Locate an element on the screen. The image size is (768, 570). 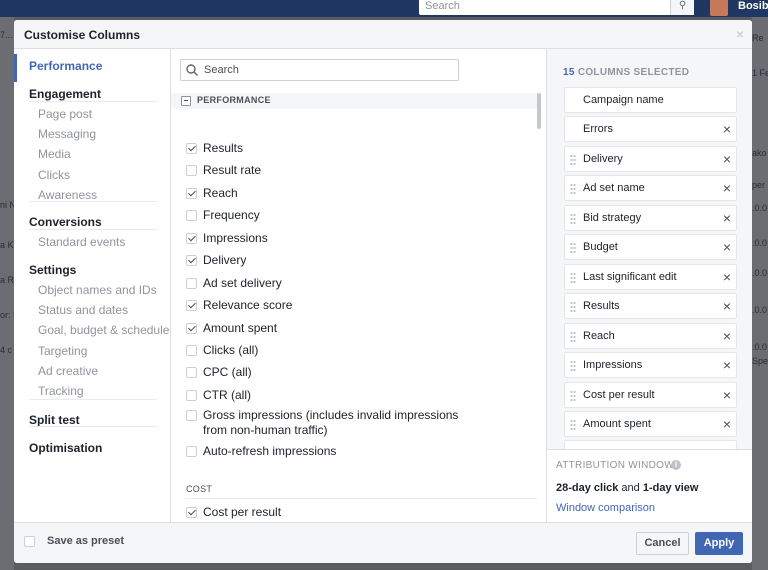
nav-section-settings: Settings is located at coordinates (52, 270).